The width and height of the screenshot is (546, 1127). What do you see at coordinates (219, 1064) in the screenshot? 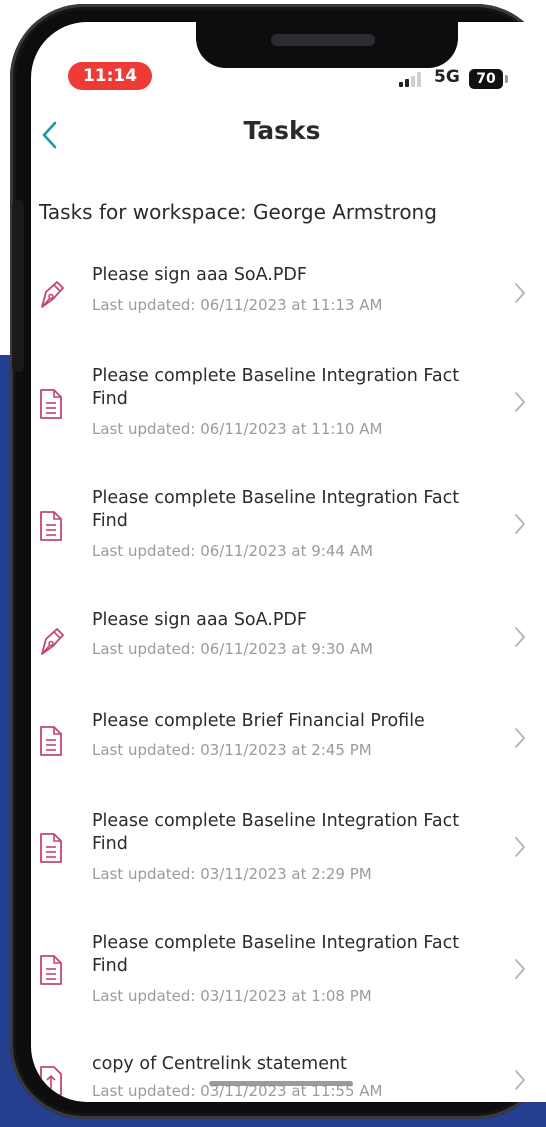
I see `task-title: copy of Centrelink statement` at bounding box center [219, 1064].